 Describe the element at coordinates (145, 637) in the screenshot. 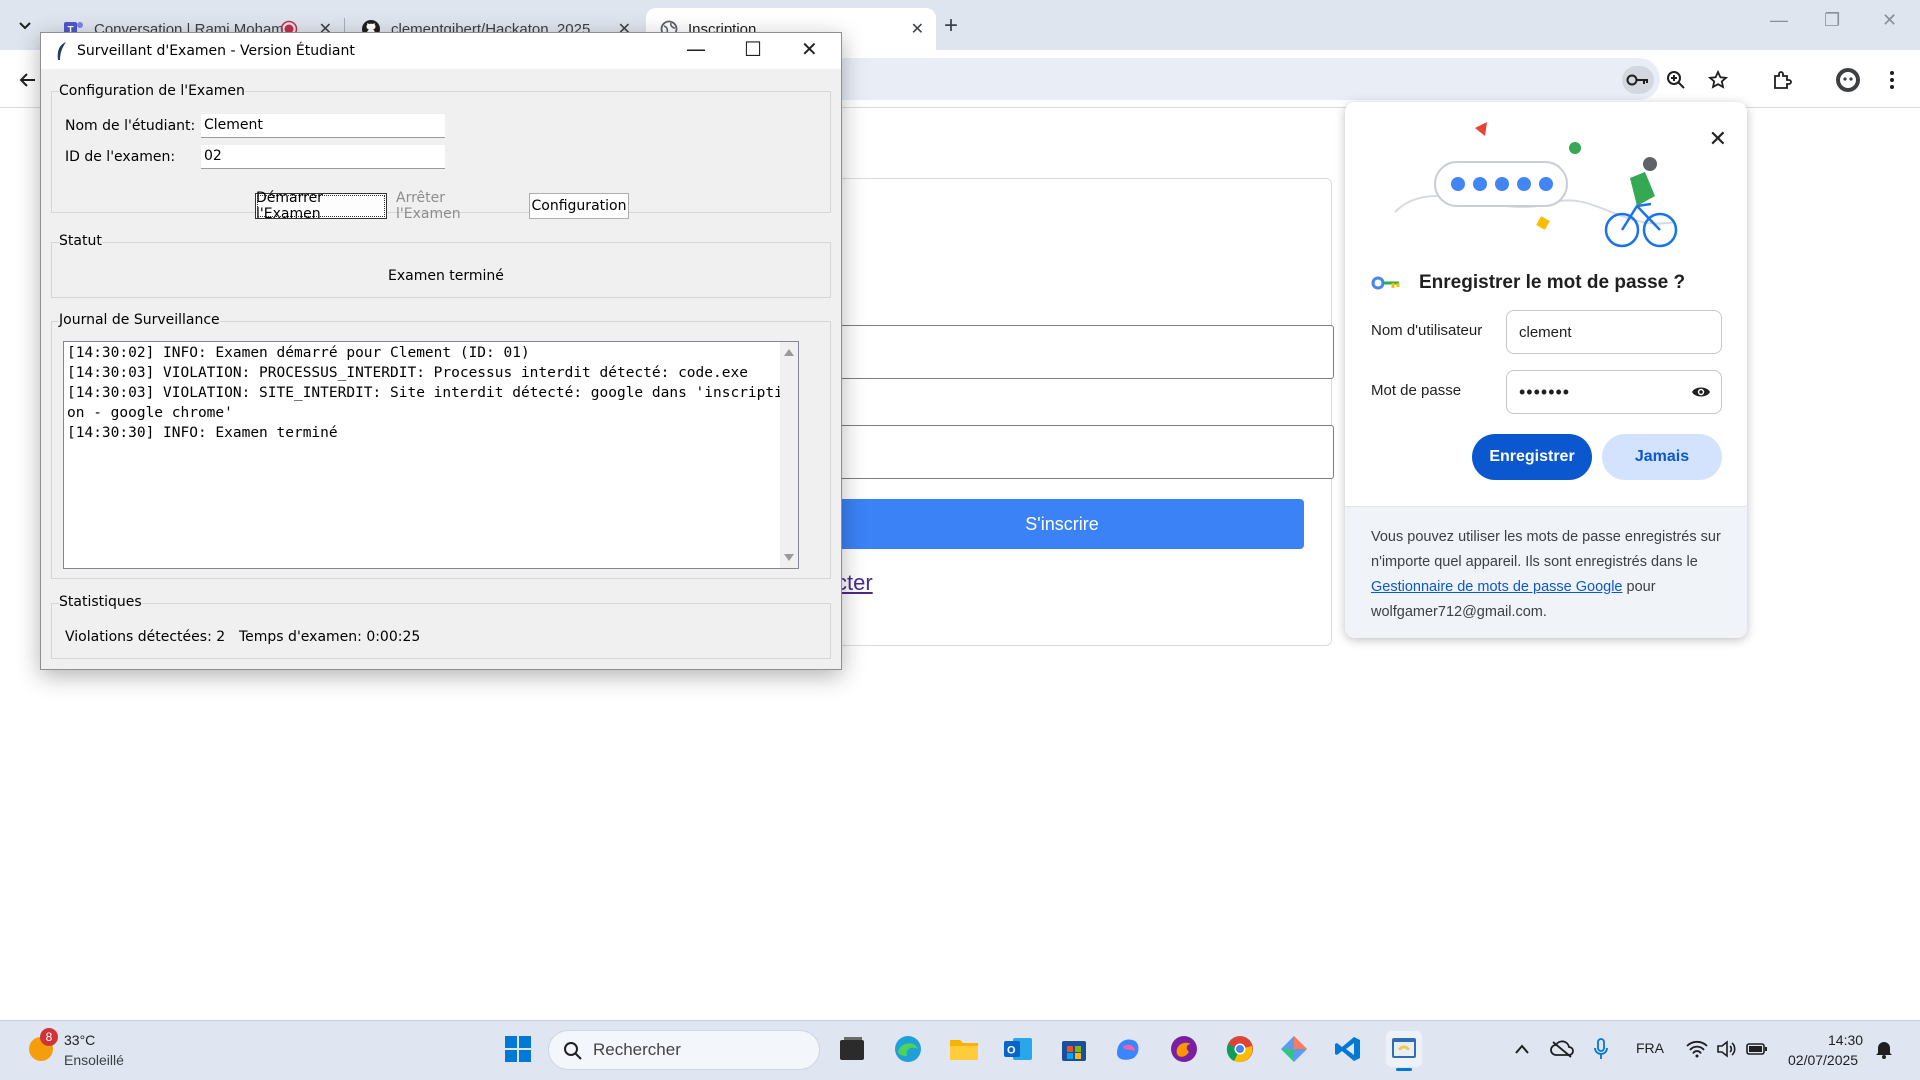

I see `violations-count: Violations détectées: 2` at that location.